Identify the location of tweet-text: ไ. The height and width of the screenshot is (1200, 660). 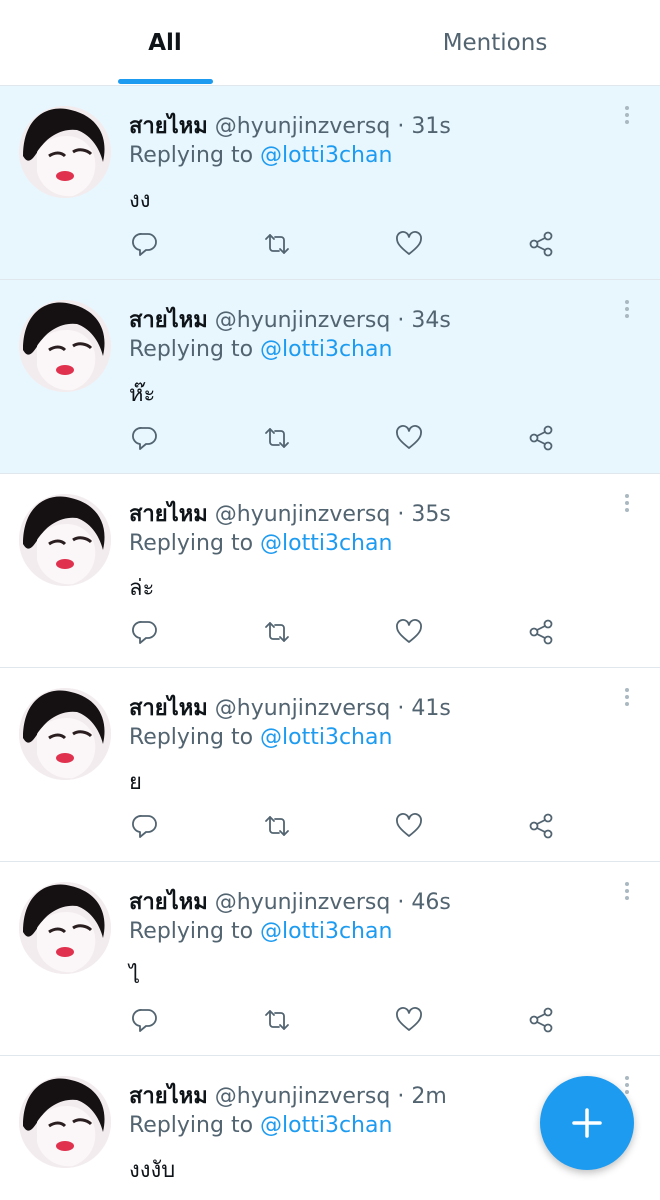
(135, 976).